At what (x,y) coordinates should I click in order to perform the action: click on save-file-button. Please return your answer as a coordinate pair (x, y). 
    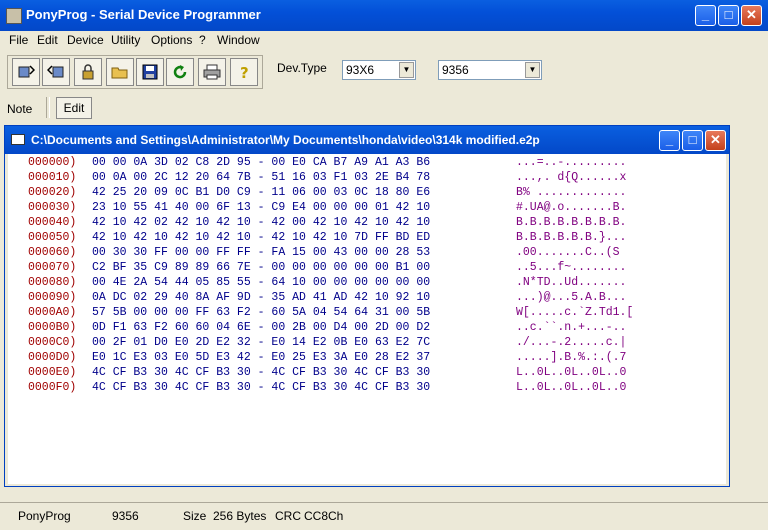
    Looking at the image, I should click on (150, 72).